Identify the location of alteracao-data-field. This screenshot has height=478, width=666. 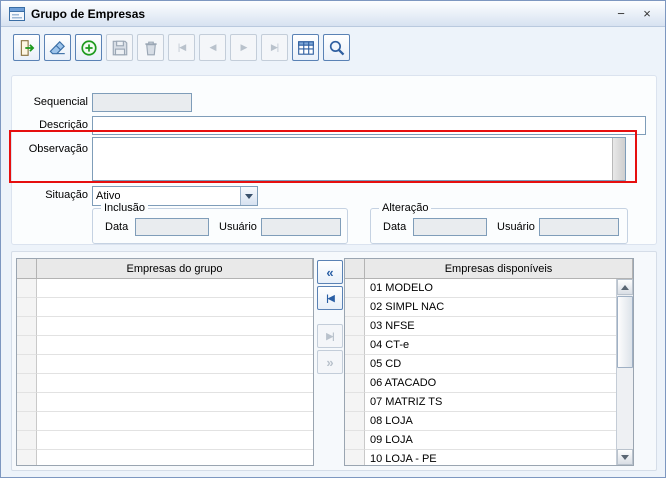
(450, 227).